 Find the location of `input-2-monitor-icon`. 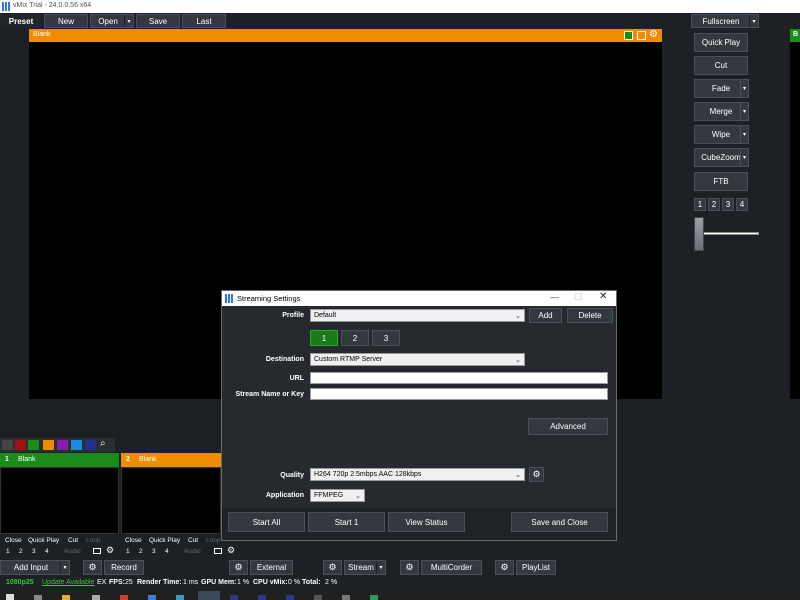

input-2-monitor-icon is located at coordinates (218, 551).